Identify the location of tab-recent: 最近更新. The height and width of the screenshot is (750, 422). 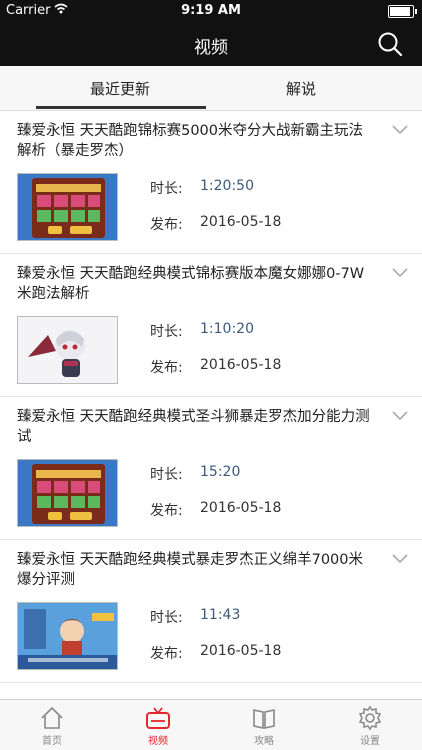
(120, 88).